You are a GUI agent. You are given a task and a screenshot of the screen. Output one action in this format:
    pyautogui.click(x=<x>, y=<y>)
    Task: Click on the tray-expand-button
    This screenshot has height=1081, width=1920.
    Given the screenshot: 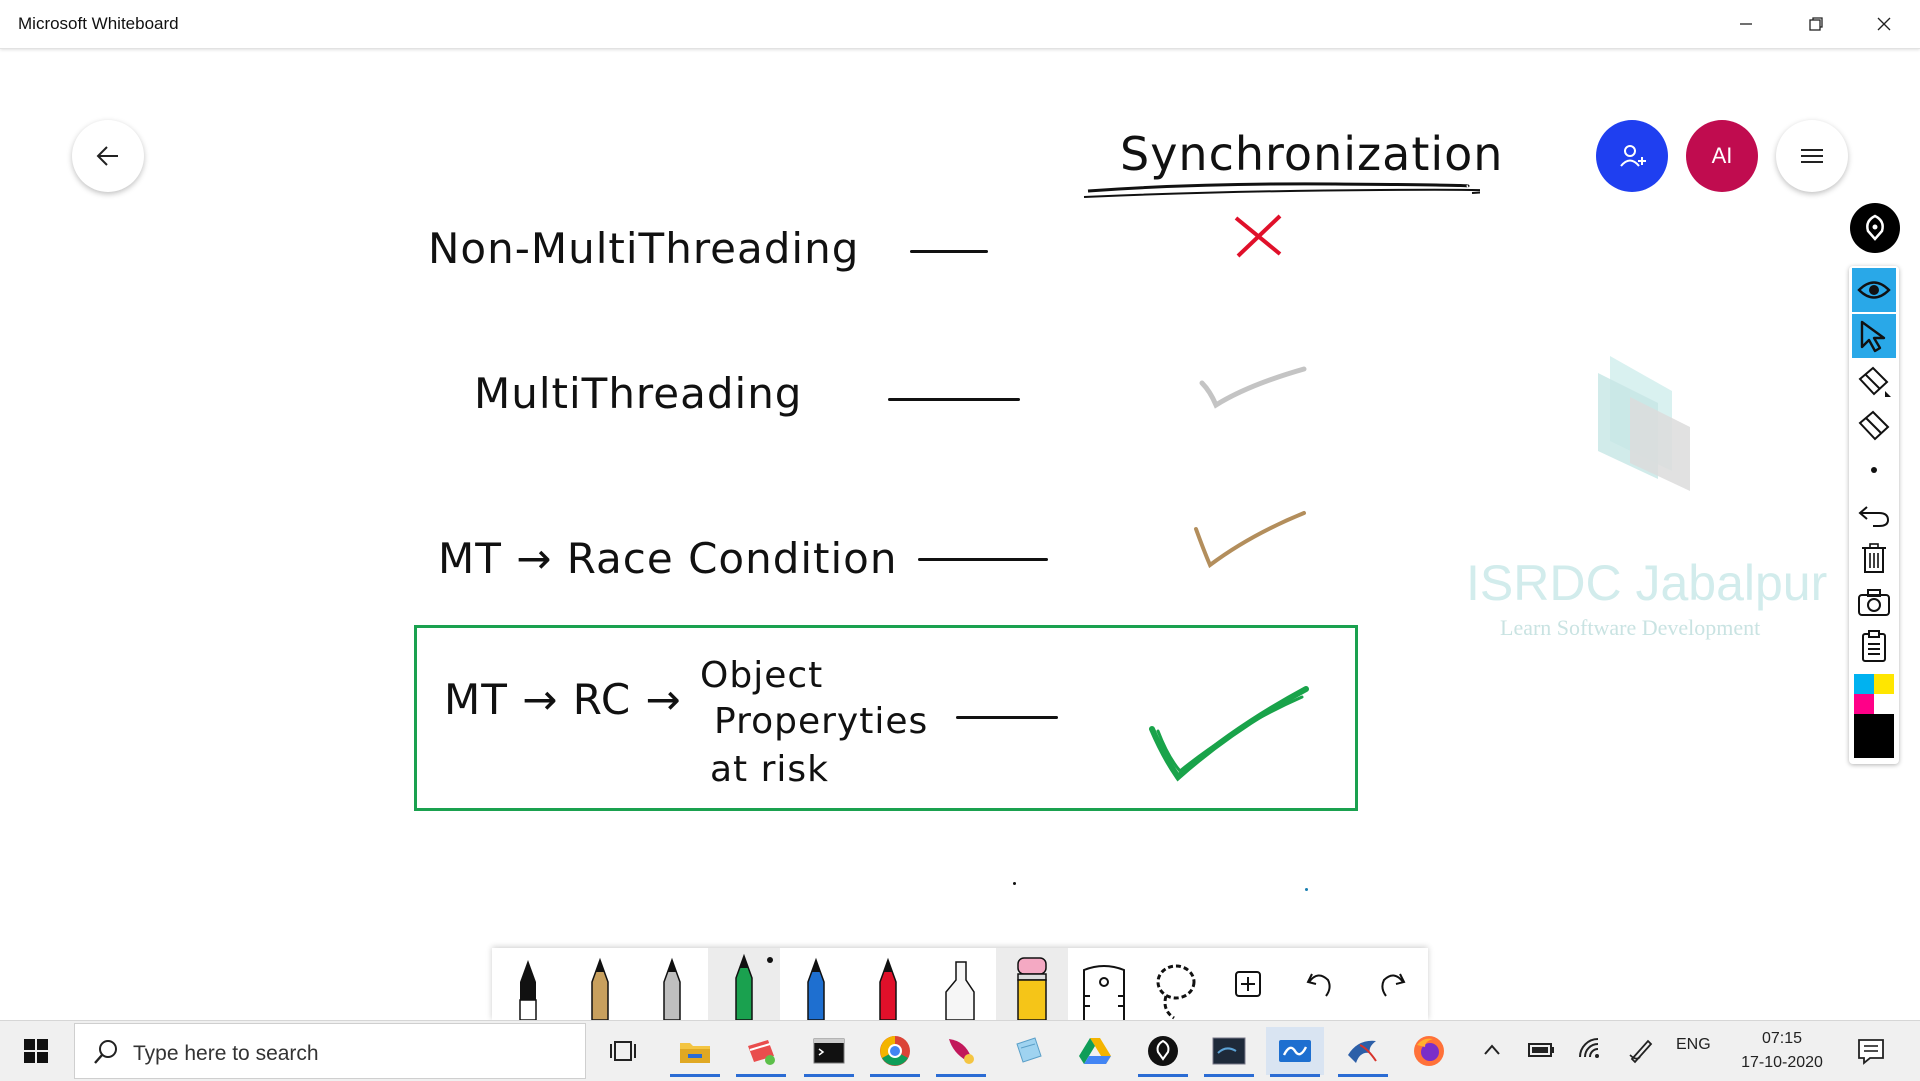 What is the action you would take?
    pyautogui.click(x=1492, y=1050)
    